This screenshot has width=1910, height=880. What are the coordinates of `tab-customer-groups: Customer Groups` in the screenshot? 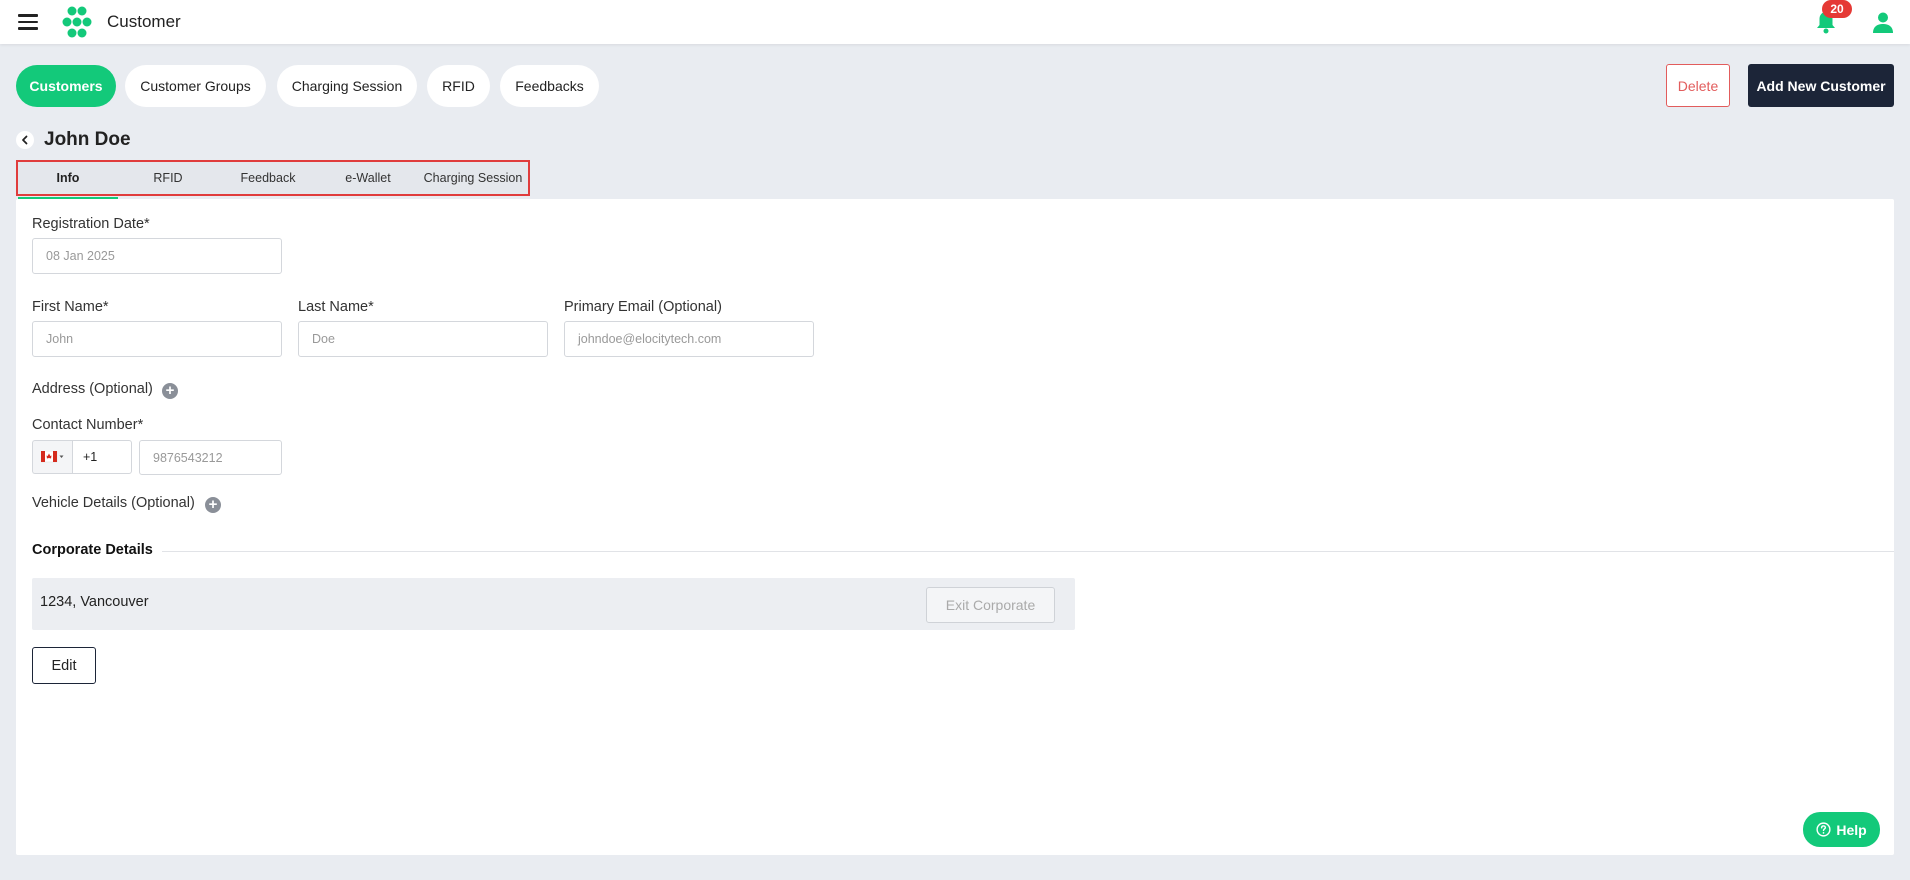 It's located at (195, 86).